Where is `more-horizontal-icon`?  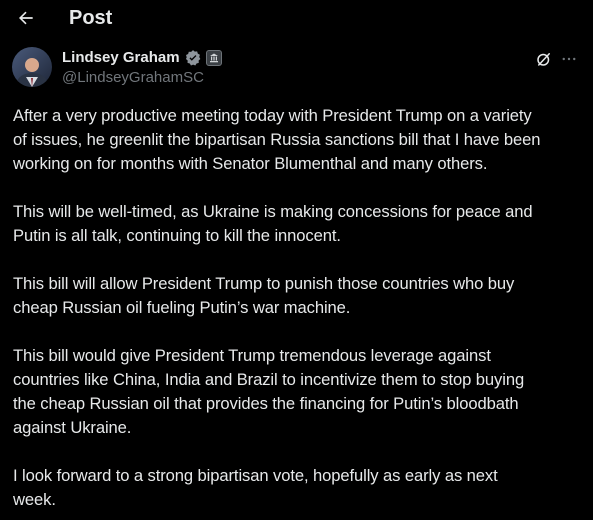 more-horizontal-icon is located at coordinates (569, 59).